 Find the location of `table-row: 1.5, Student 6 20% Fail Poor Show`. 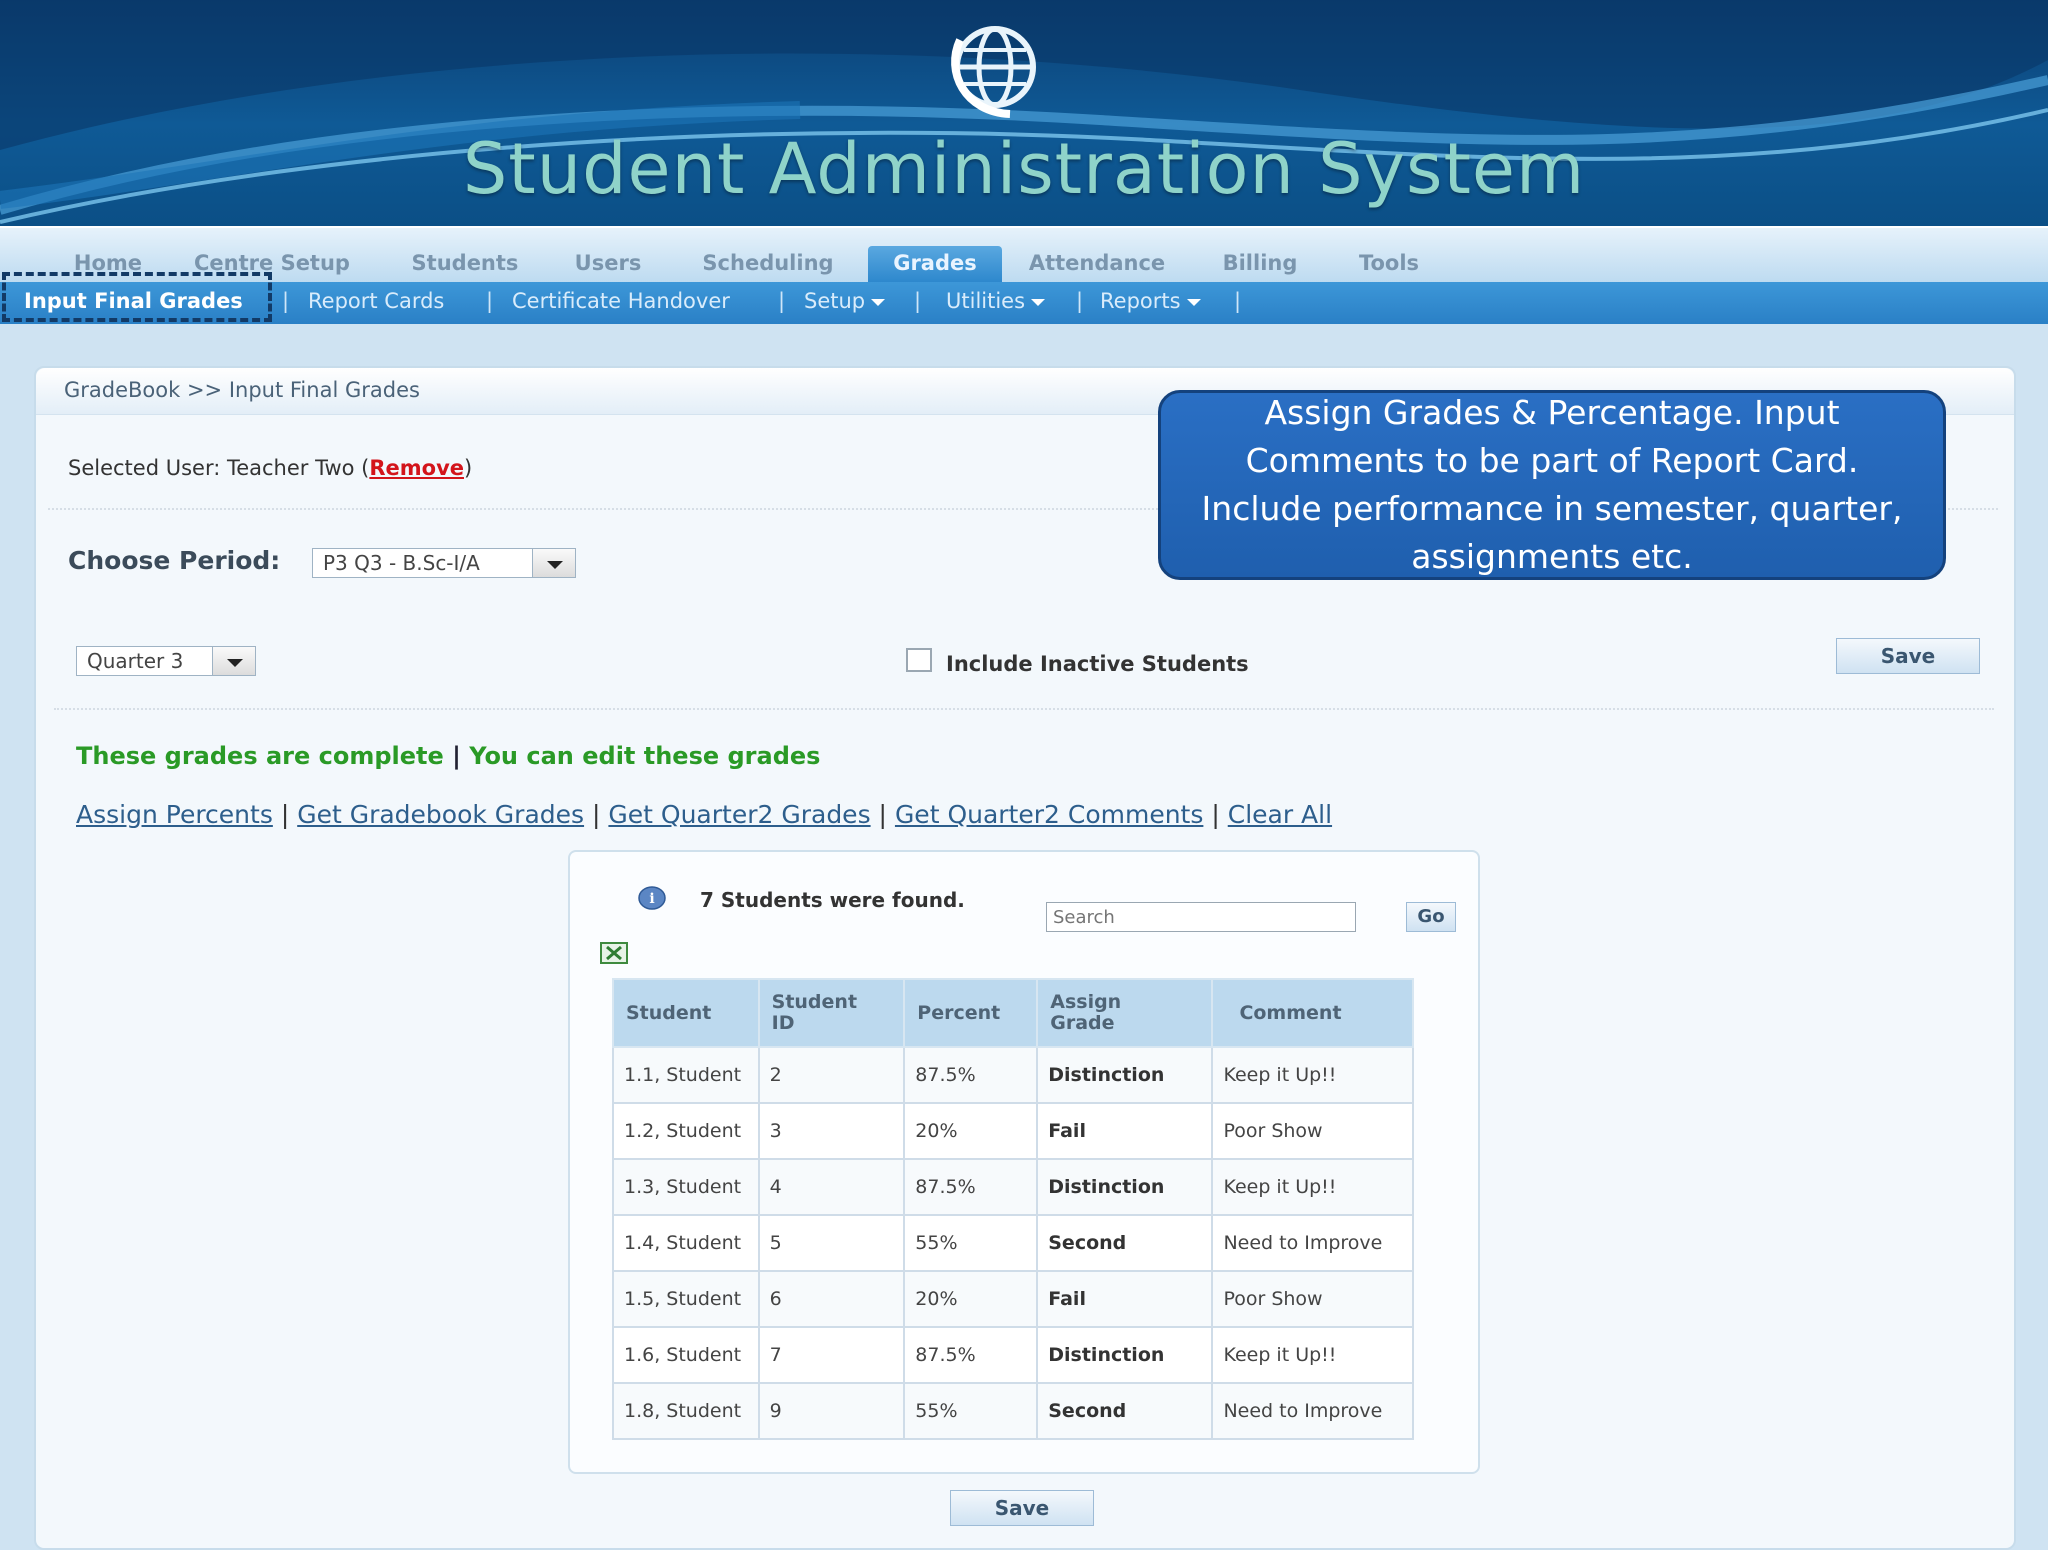

table-row: 1.5, Student 6 20% Fail Poor Show is located at coordinates (1013, 1299).